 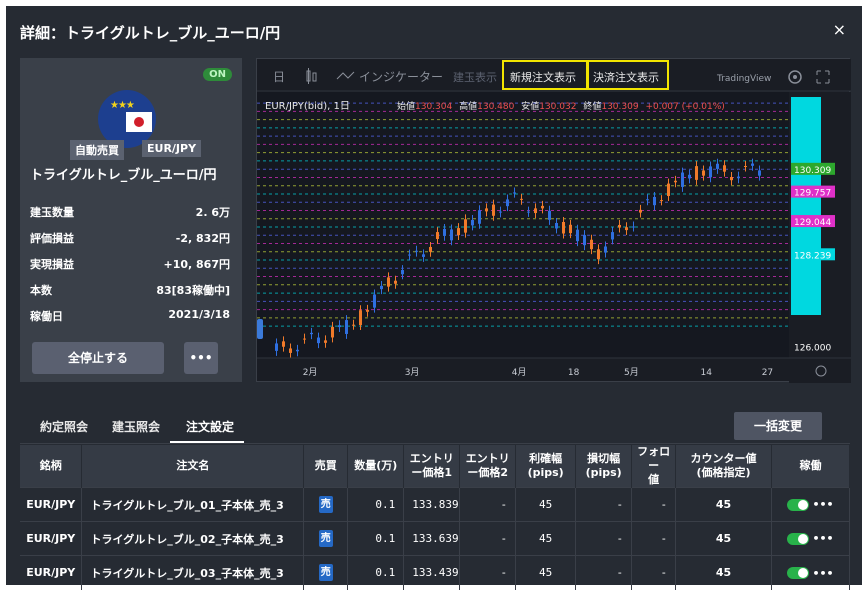 I want to click on order-price-band, so click(x=806, y=206).